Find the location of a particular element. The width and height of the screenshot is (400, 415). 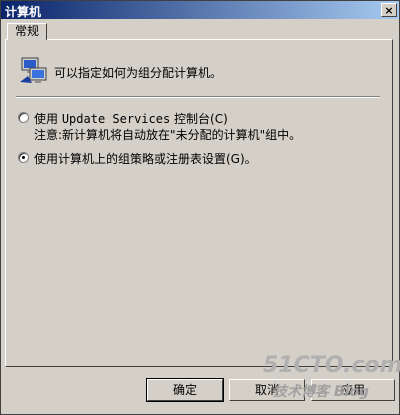

note-text: 注意:新计算机将自动放在"未分配的计算机"组中。 is located at coordinates (168, 135).